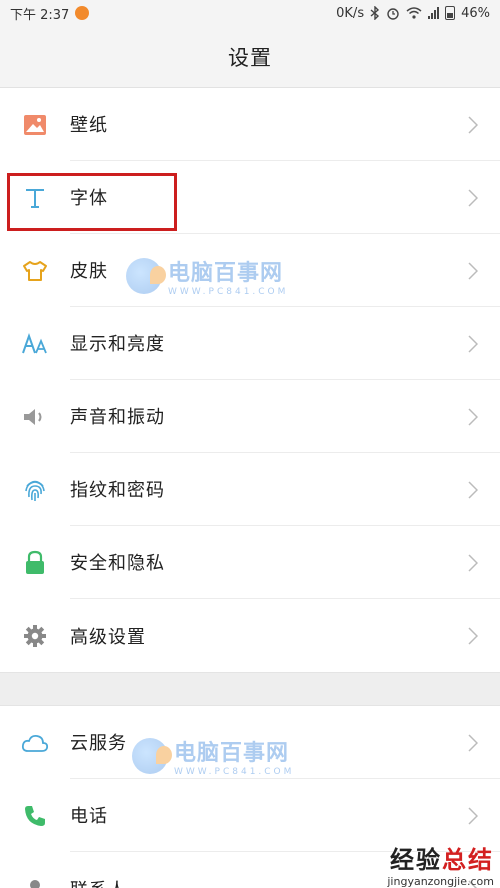  Describe the element at coordinates (450, 13) in the screenshot. I see `battery-icon` at that location.